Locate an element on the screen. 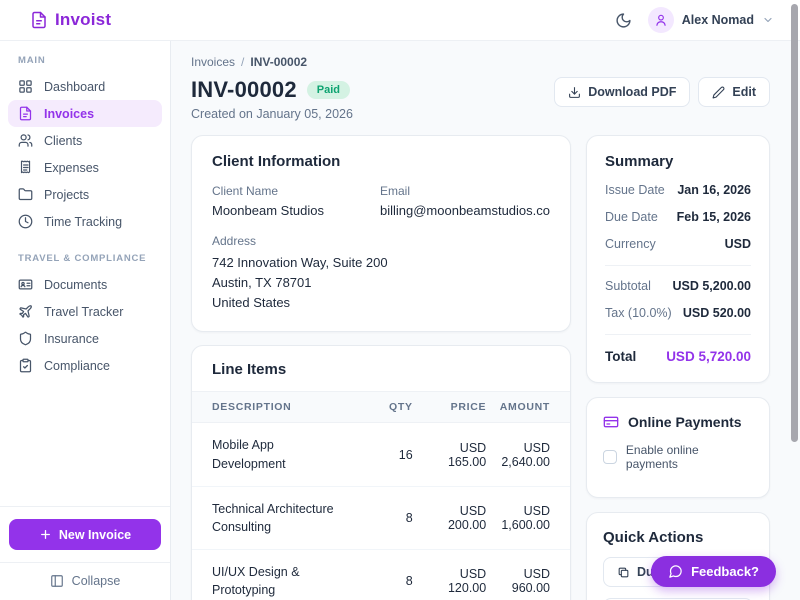 This screenshot has height=600, width=800. online-payments-title: Online Payments is located at coordinates (685, 422).